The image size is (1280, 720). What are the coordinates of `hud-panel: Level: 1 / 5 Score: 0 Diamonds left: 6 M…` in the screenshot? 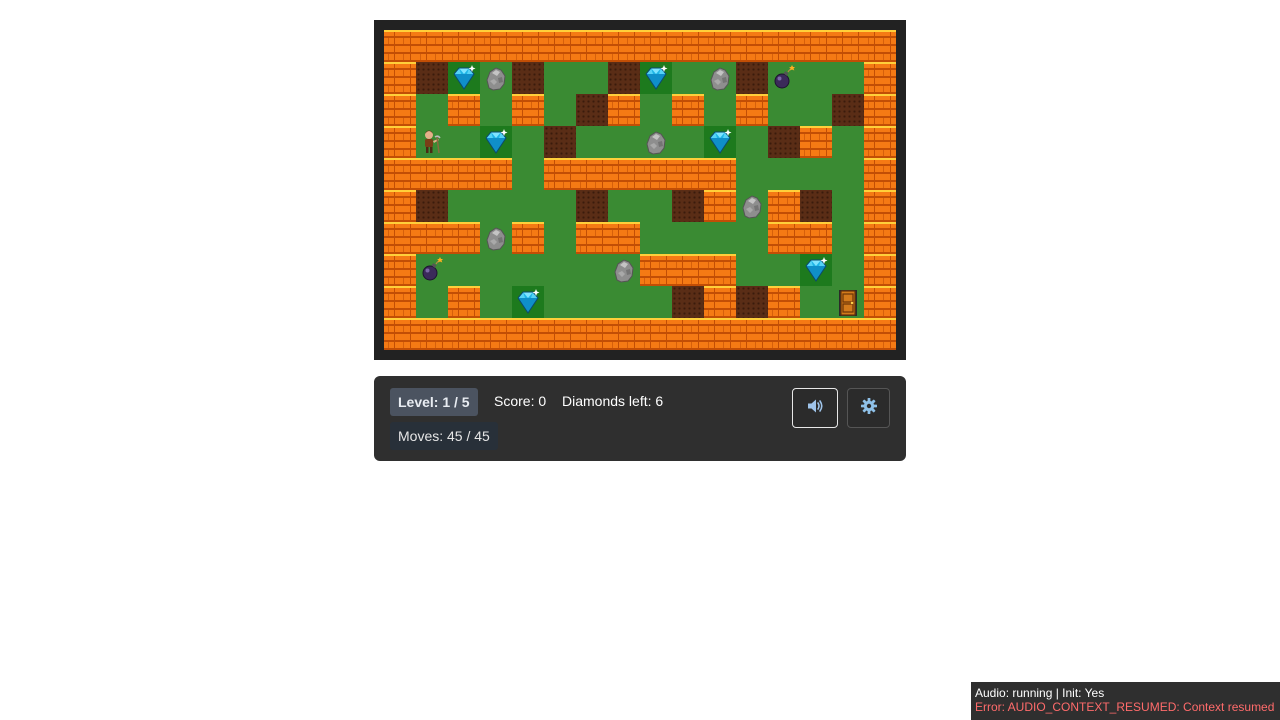 It's located at (640, 418).